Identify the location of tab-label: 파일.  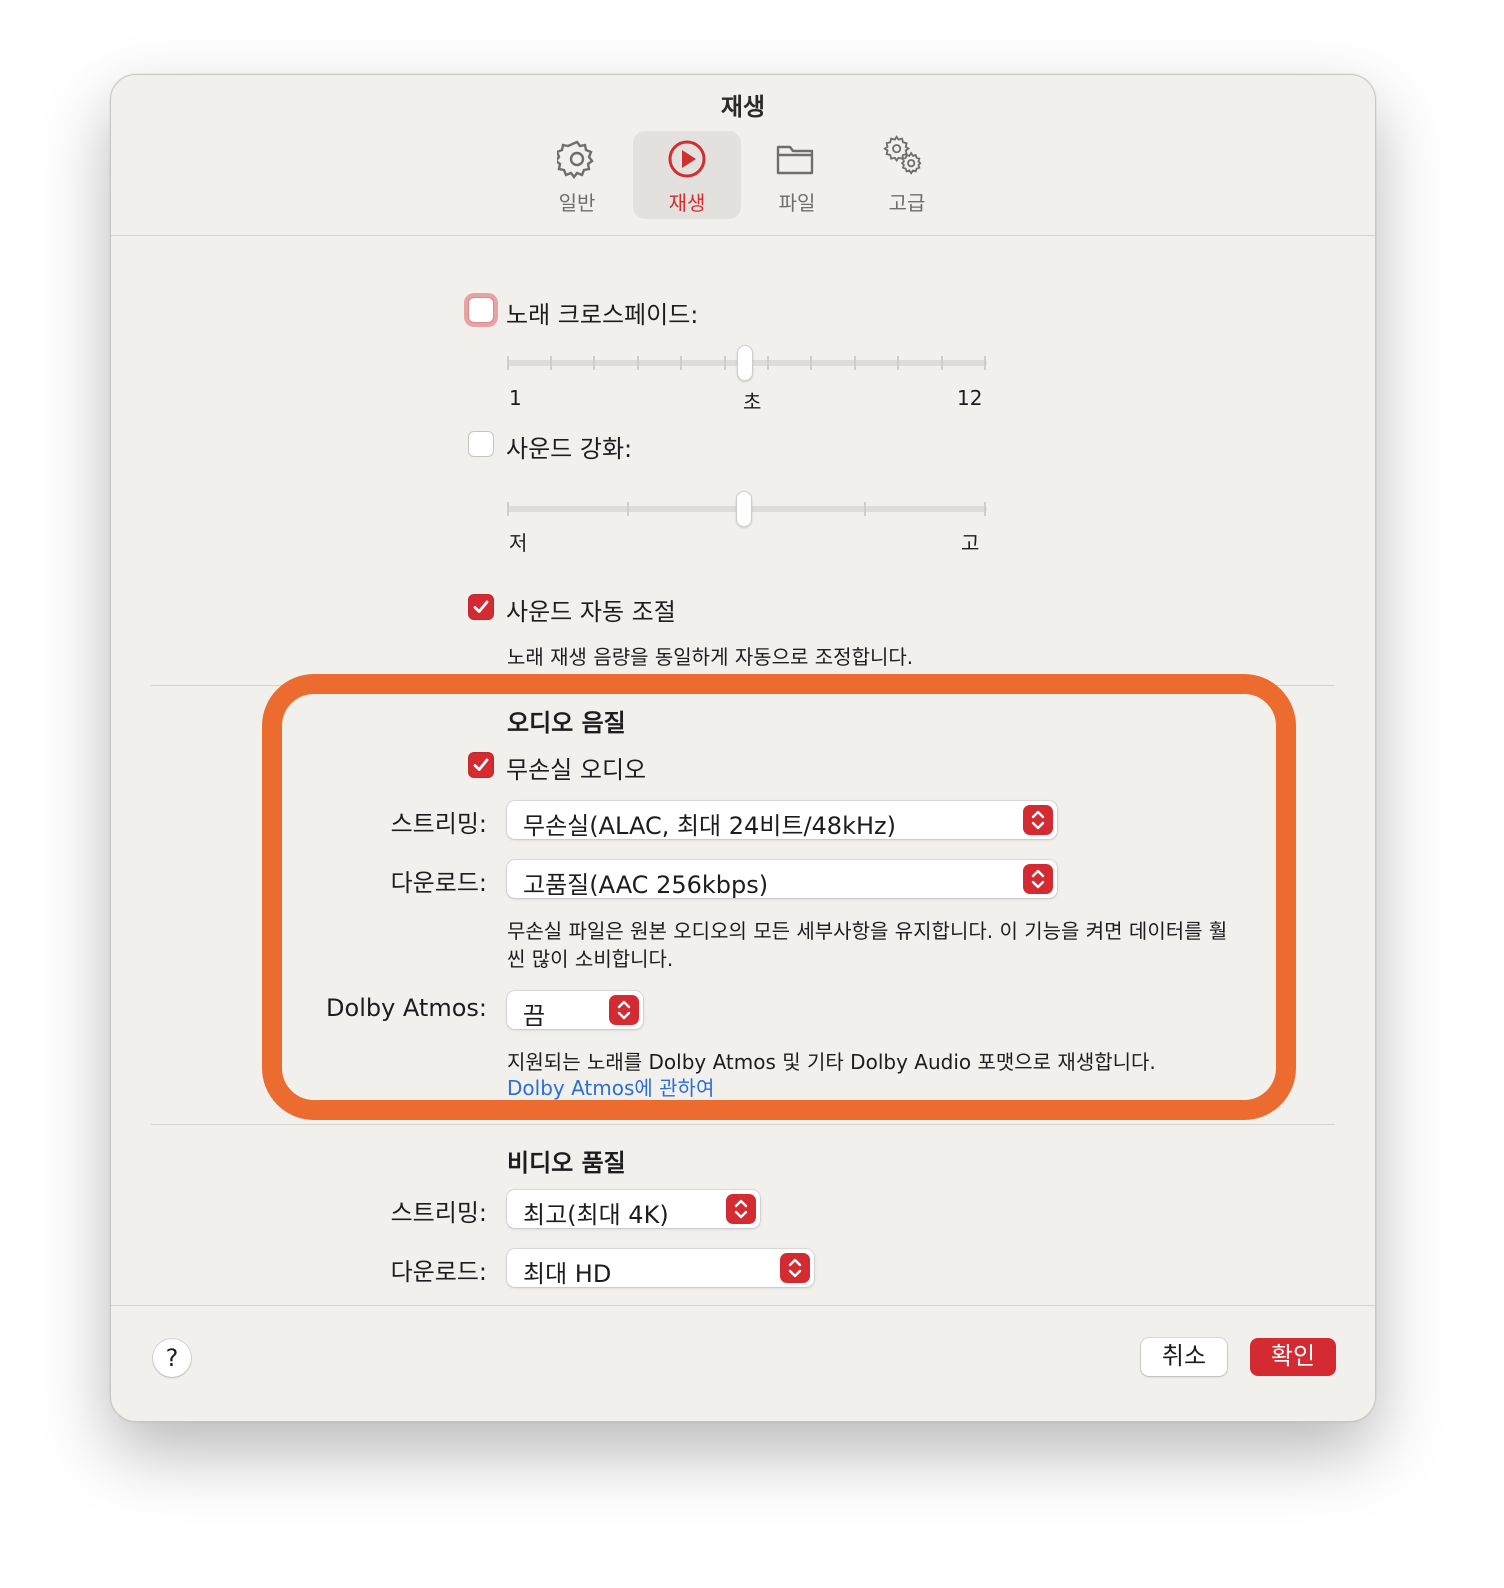
(797, 203).